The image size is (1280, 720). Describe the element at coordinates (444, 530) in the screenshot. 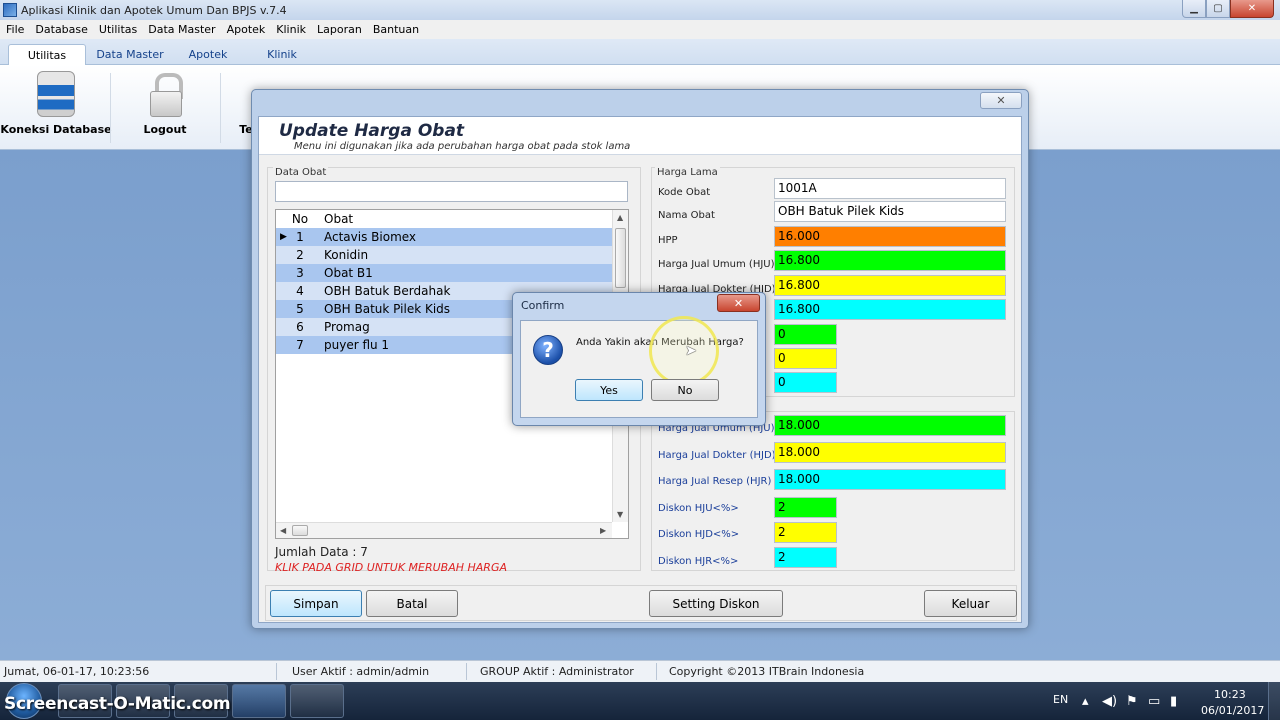

I see `horizontal-scrollbar: ◀ ▶` at that location.